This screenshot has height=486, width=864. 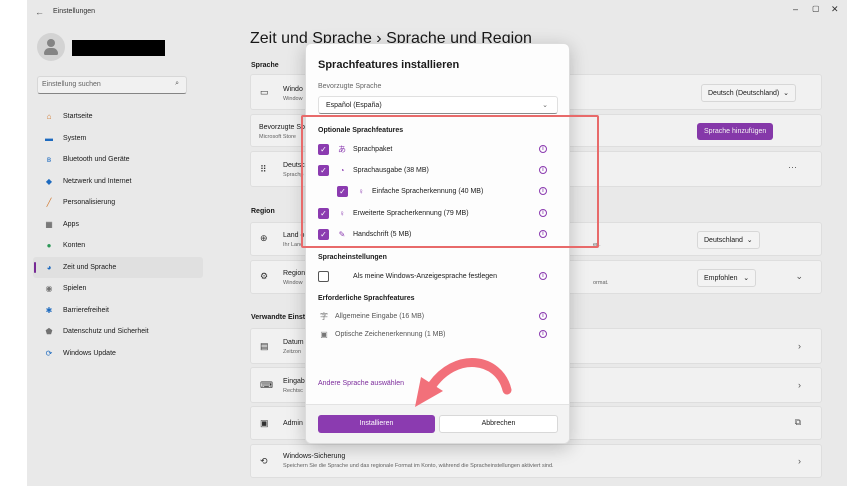 What do you see at coordinates (545, 105) in the screenshot?
I see `chevron-down-icon: ⌄` at bounding box center [545, 105].